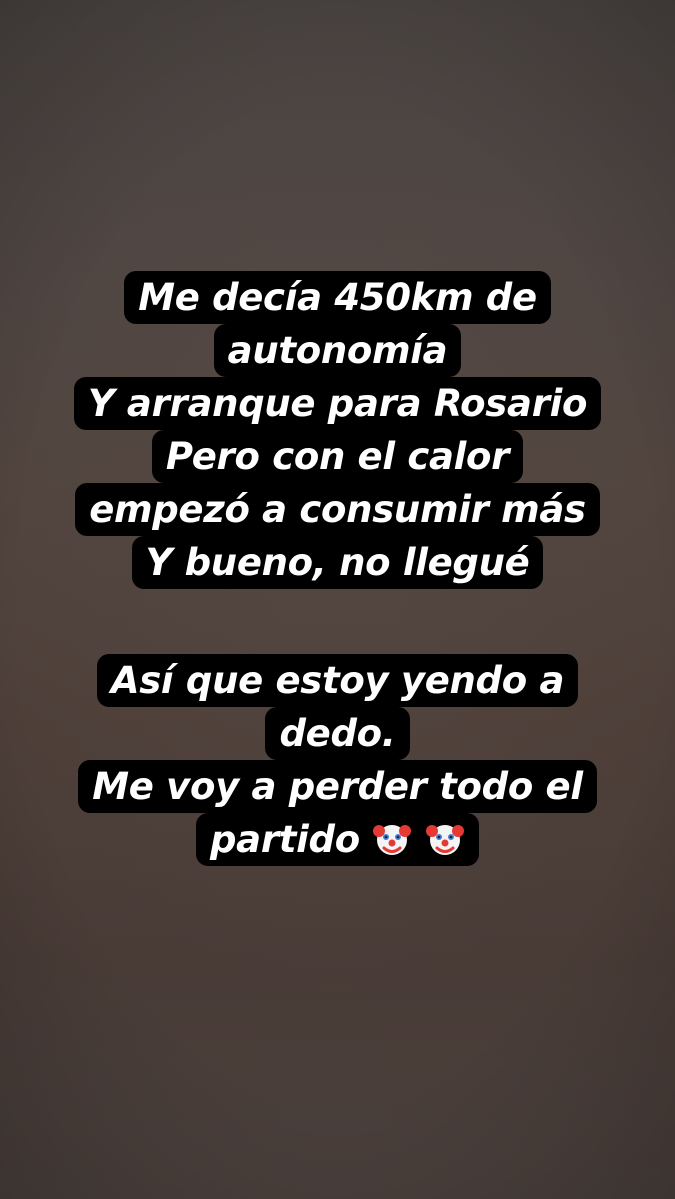  I want to click on caption-line: autonomía, so click(337, 350).